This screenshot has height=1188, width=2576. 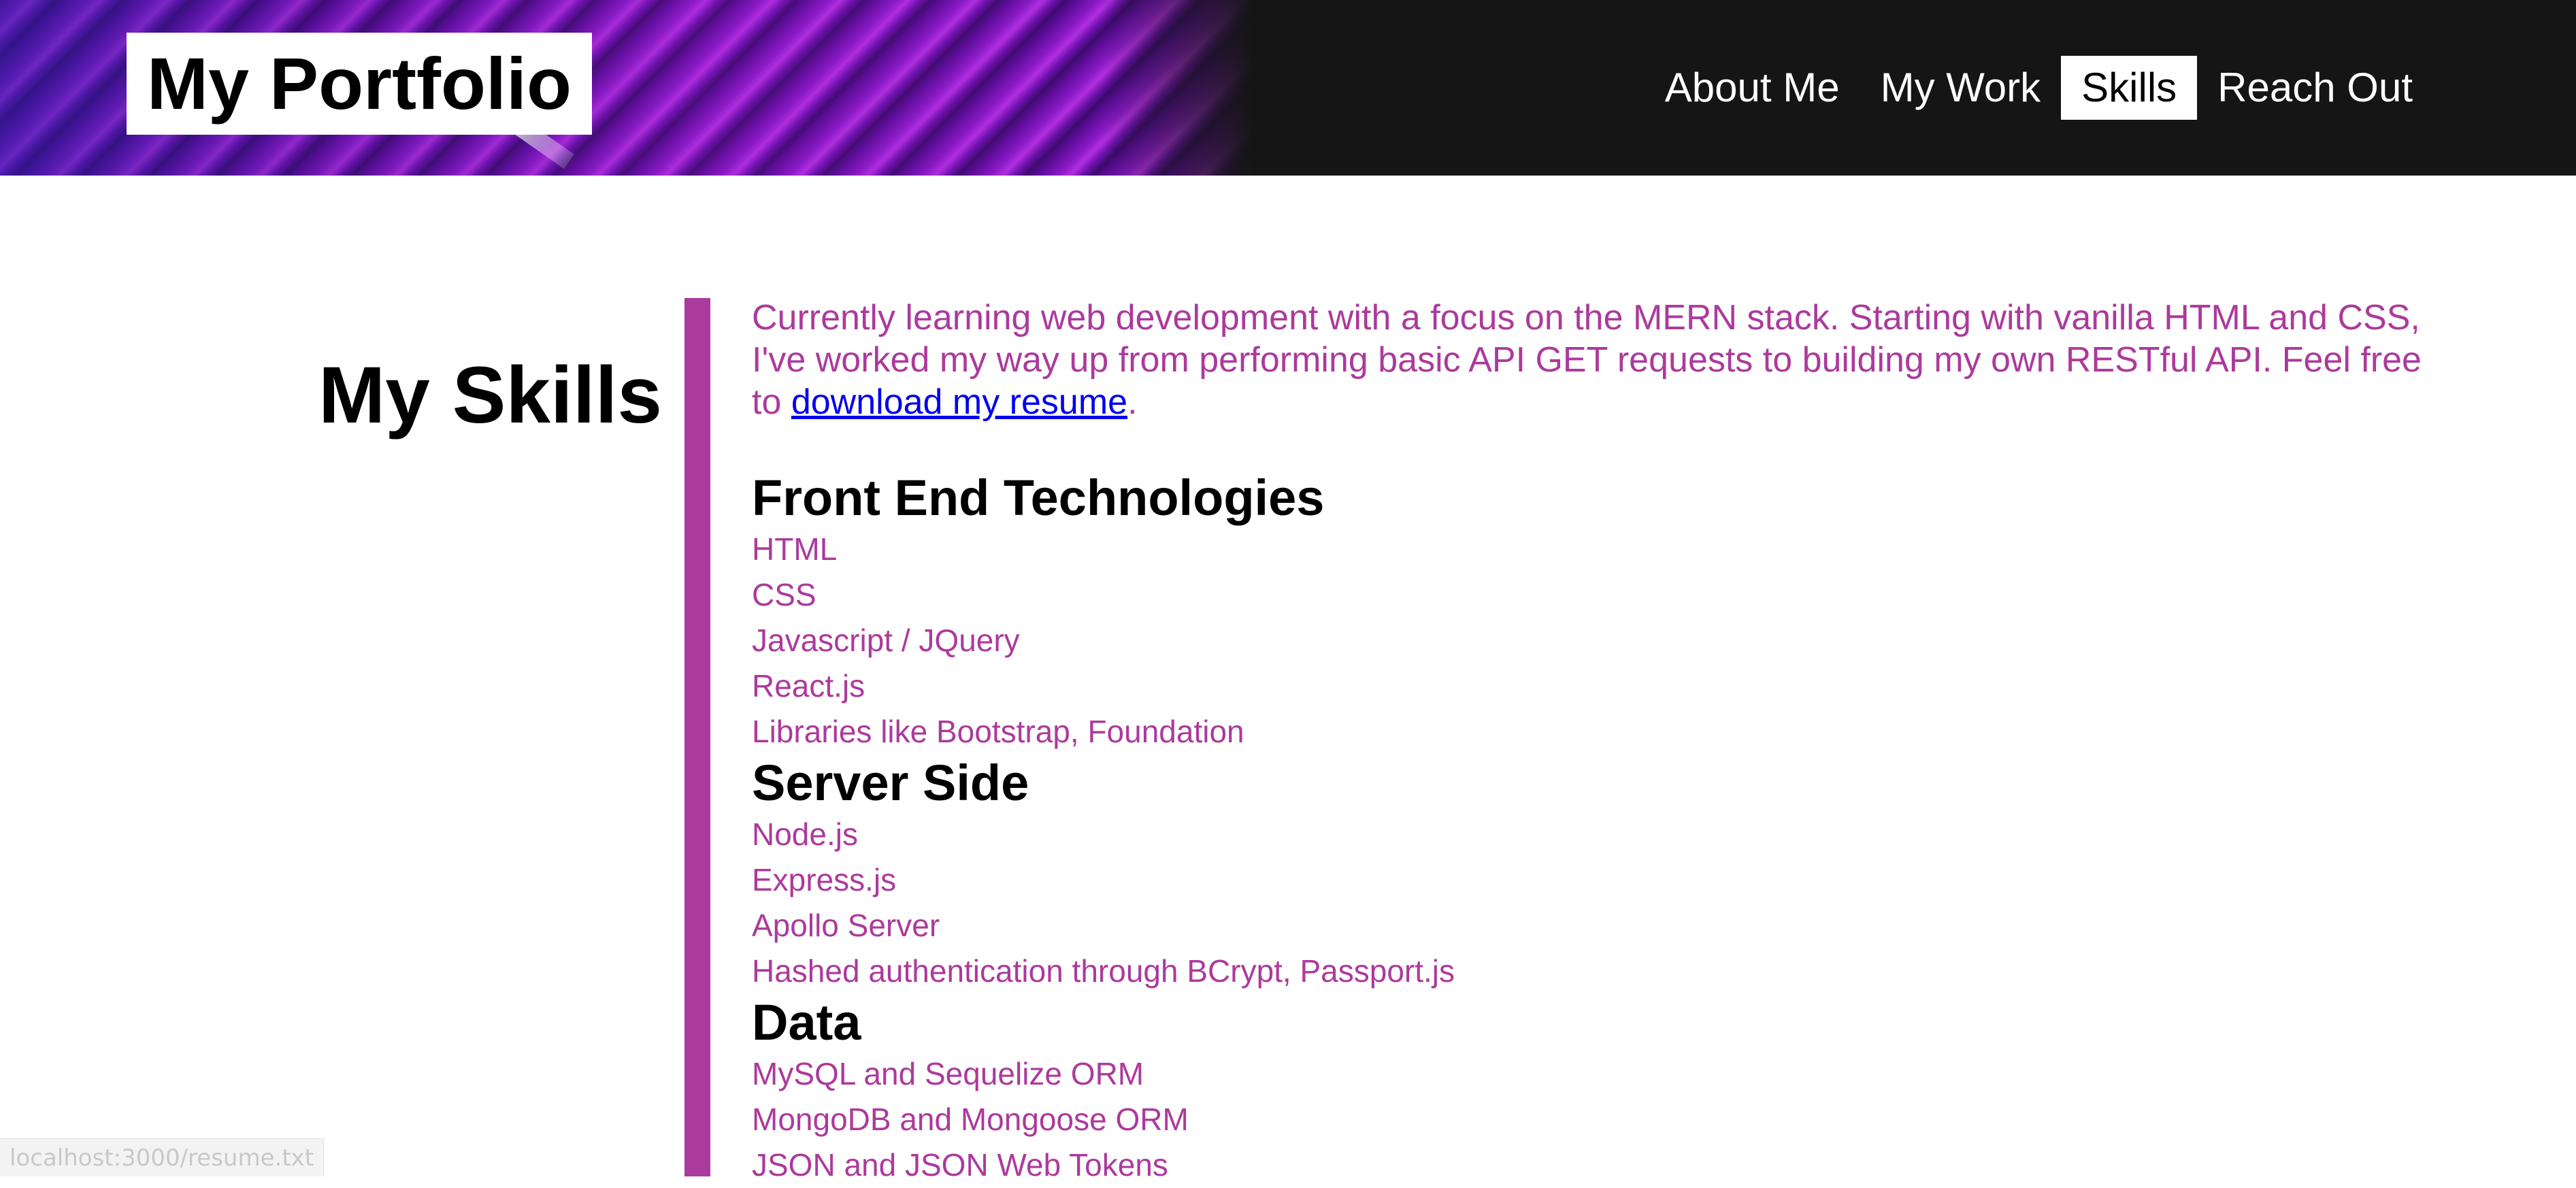 I want to click on section-heading-front-end: Front End Technologies, so click(x=1596, y=498).